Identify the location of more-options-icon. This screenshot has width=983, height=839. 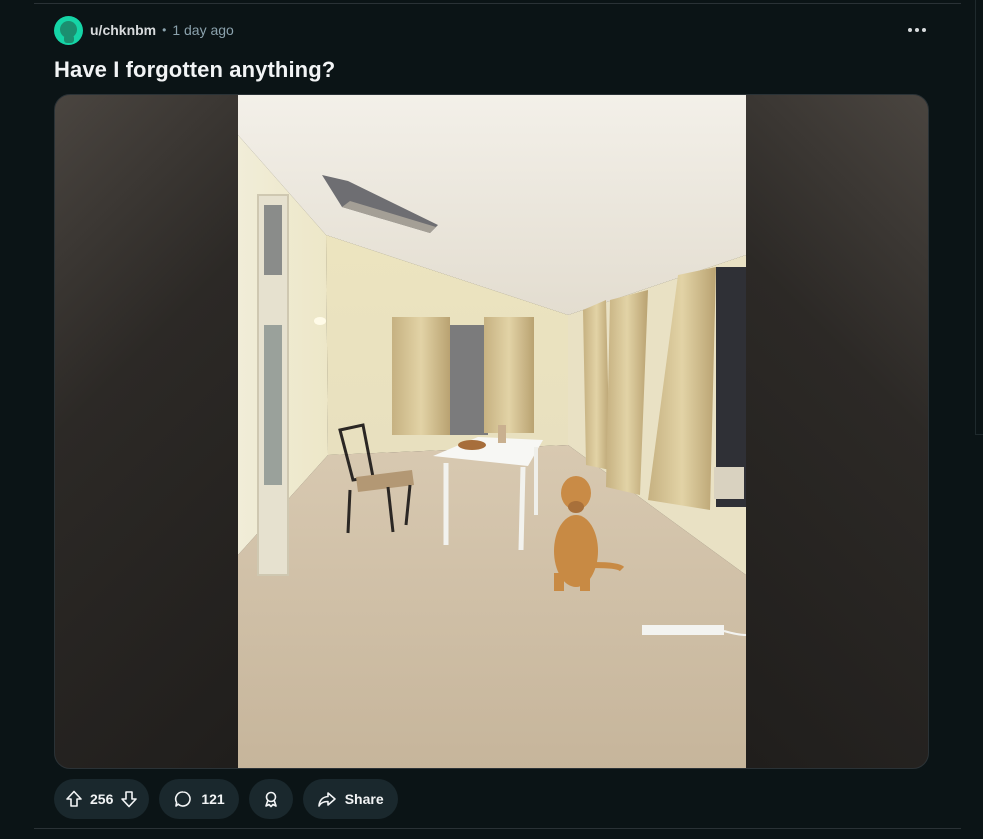
(917, 30).